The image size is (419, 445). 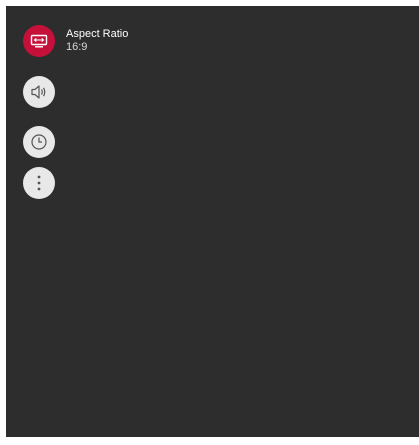 I want to click on aspect-ratio-button, so click(x=39, y=41).